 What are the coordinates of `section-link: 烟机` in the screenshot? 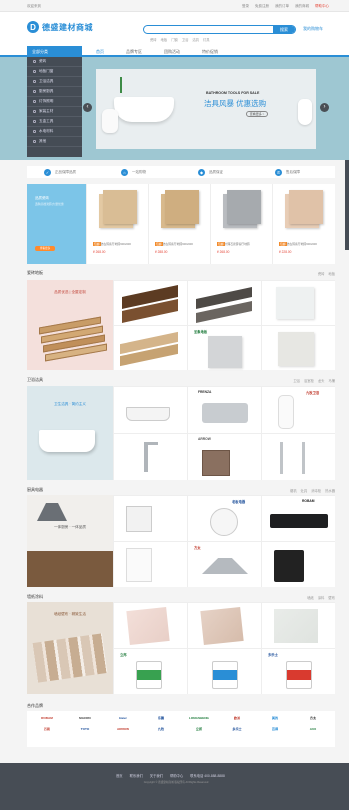 It's located at (293, 490).